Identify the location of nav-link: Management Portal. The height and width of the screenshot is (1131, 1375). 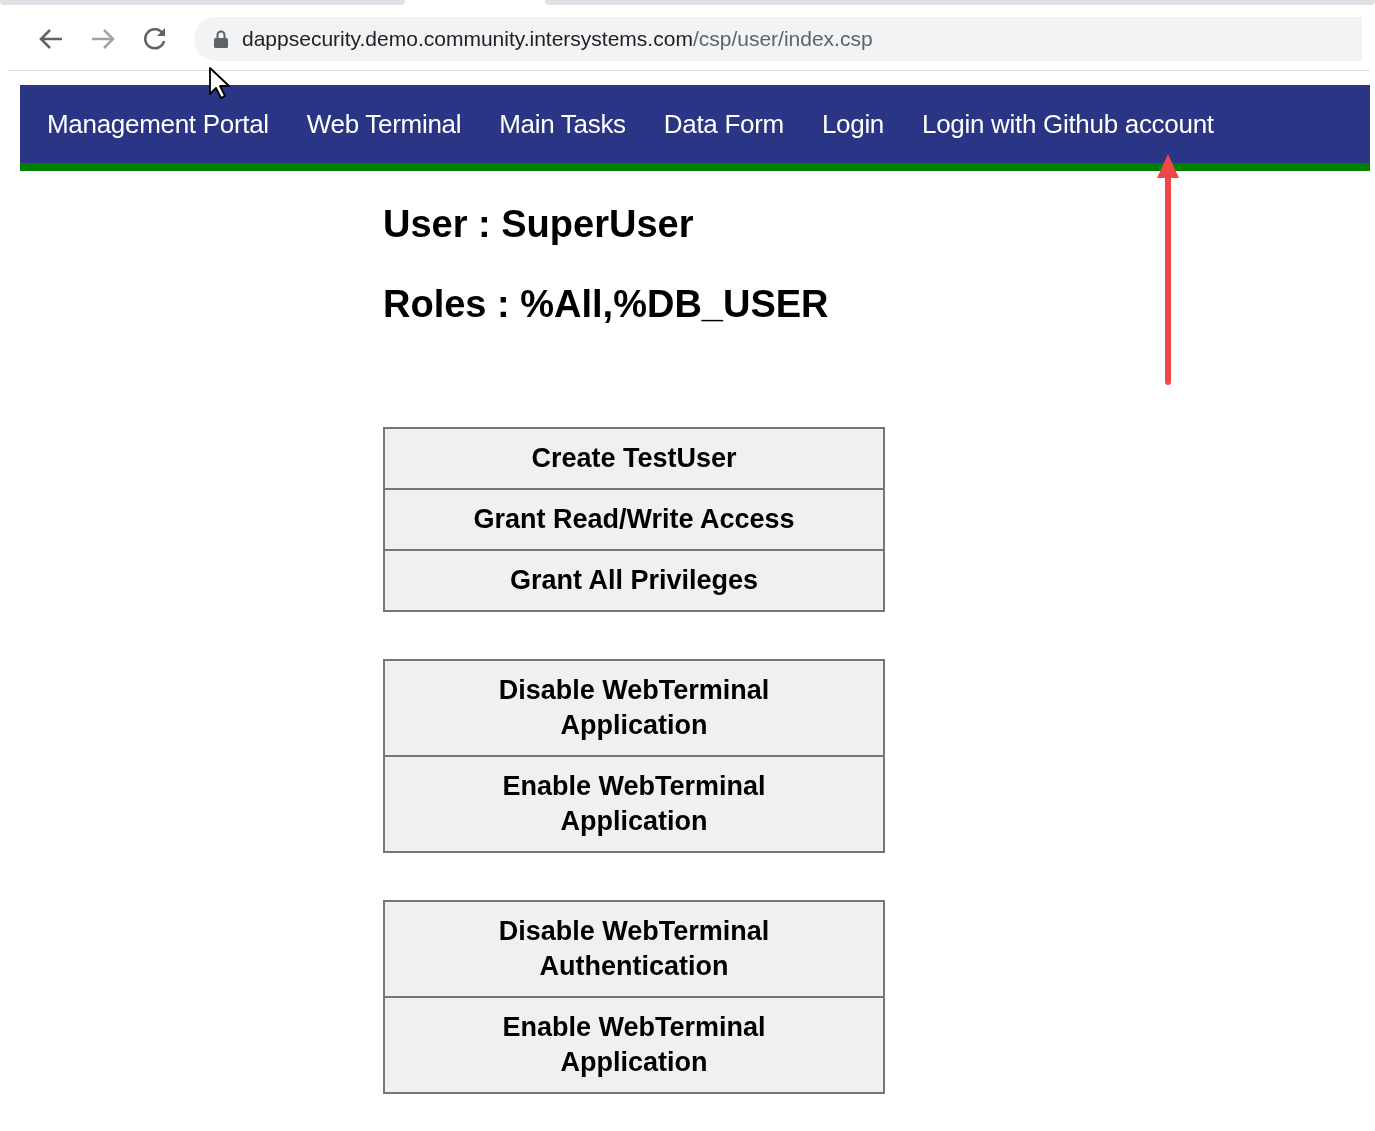
(158, 124).